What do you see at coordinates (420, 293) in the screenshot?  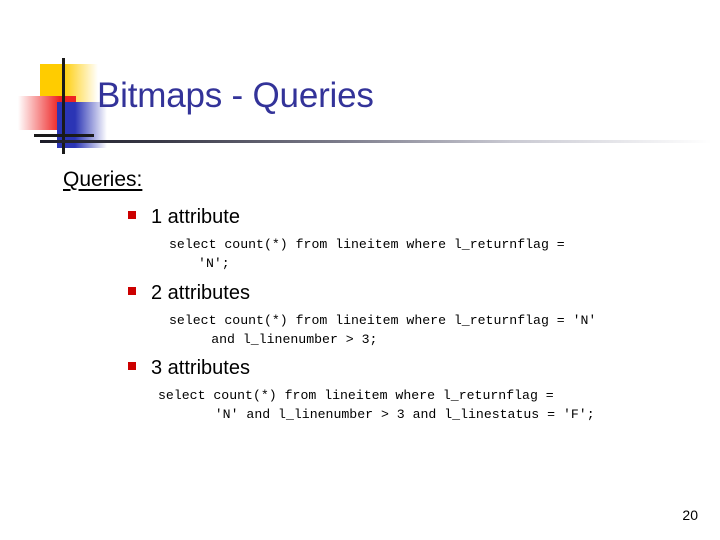 I see `bullet-row: 2 attributes` at bounding box center [420, 293].